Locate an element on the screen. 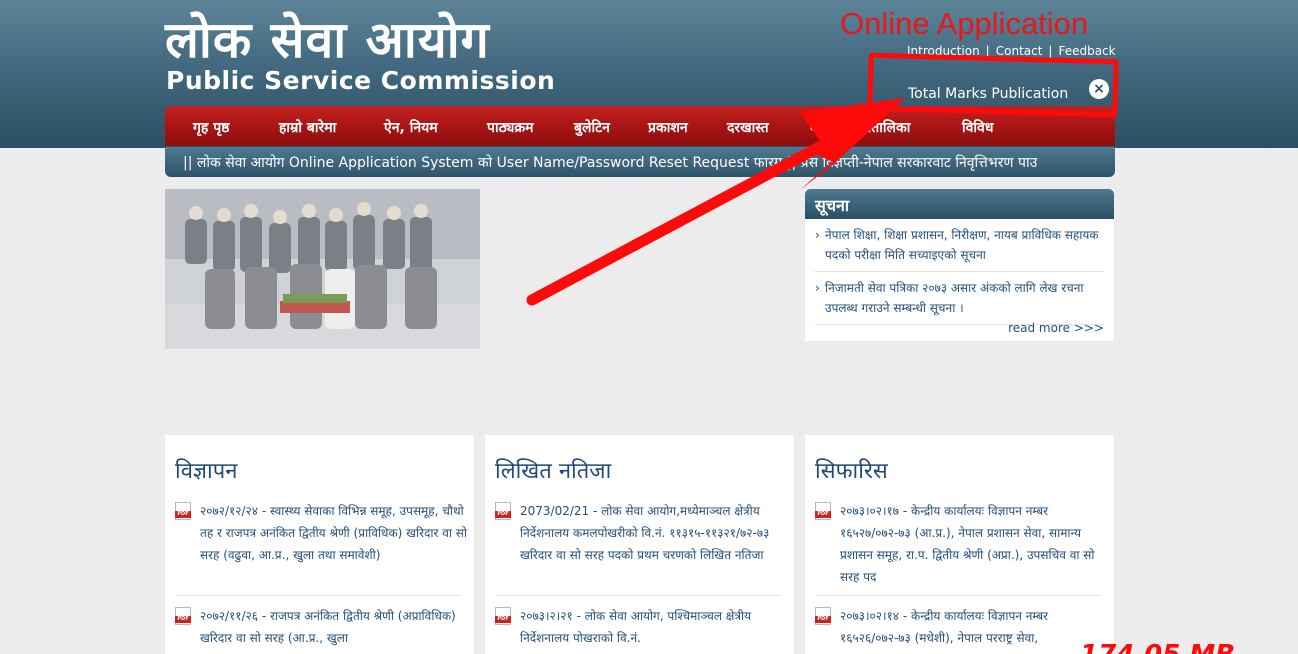 The height and width of the screenshot is (654, 1298). download-size-label: 174.05 MB is located at coordinates (1157, 647).